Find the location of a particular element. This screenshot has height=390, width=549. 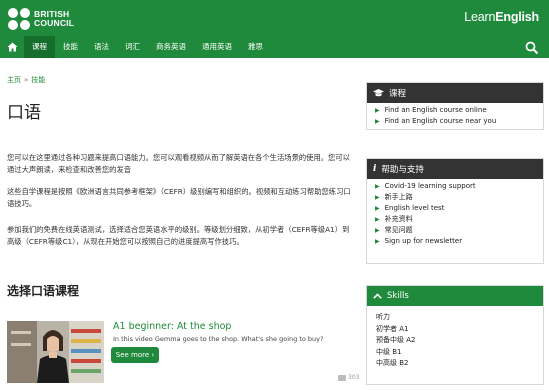

home-button is located at coordinates (12, 47).